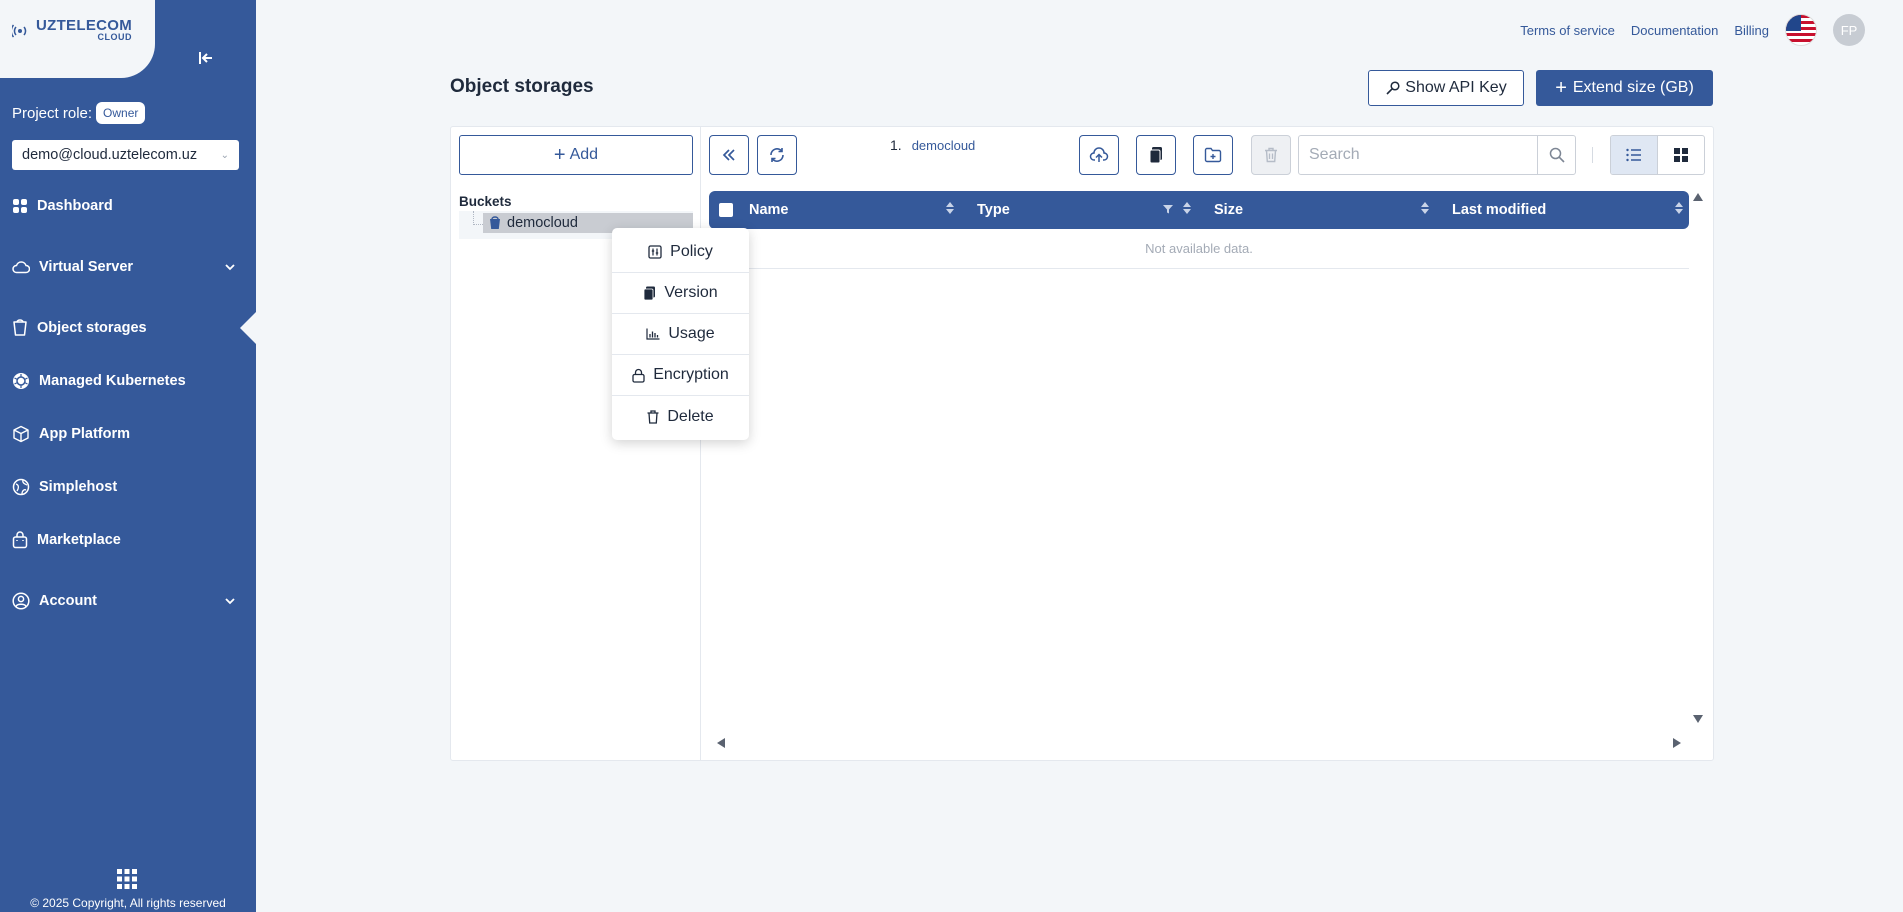  What do you see at coordinates (75, 206) in the screenshot?
I see `nav-label: Dashboard` at bounding box center [75, 206].